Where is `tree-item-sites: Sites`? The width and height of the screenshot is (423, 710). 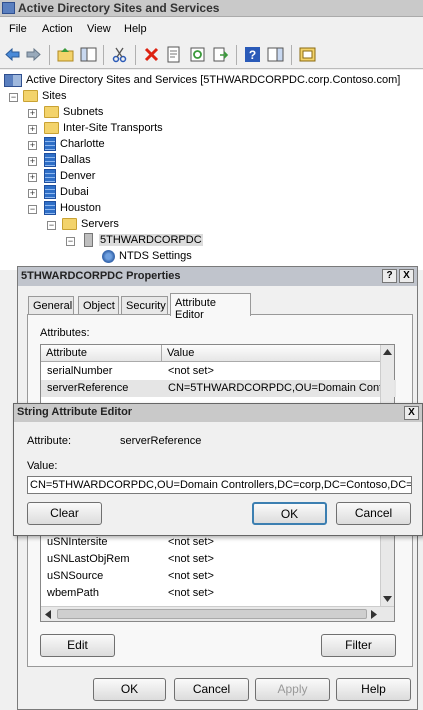
tree-item-sites: Sites is located at coordinates (44, 96).